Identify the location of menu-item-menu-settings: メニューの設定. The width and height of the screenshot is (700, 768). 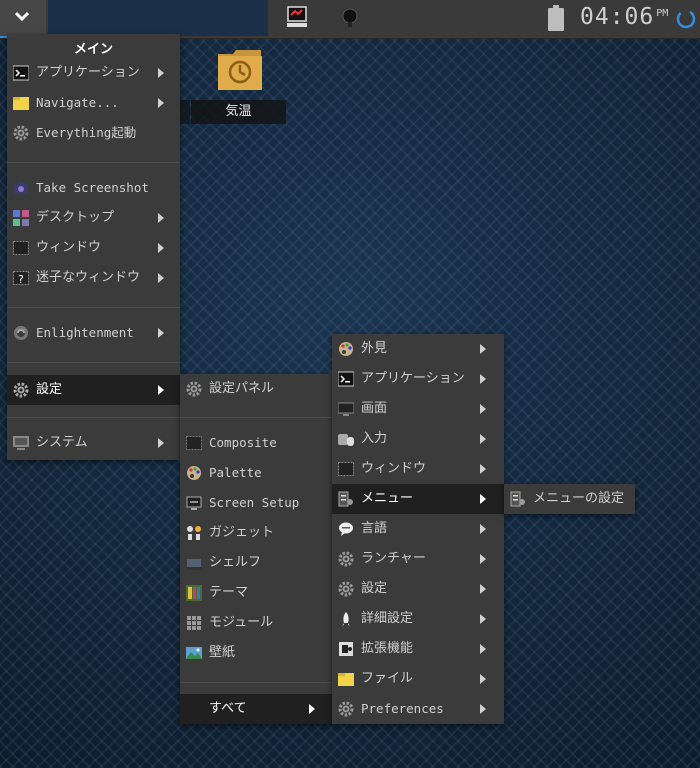
(569, 499).